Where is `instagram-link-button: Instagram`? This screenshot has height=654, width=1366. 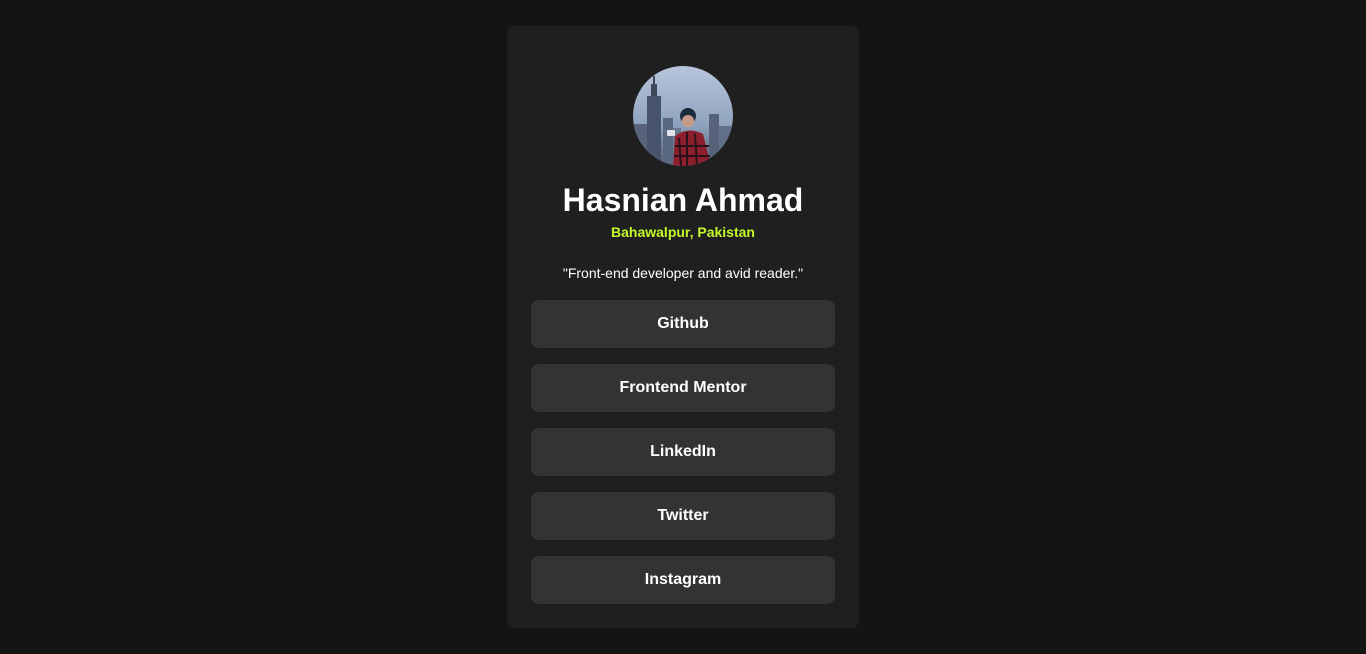 instagram-link-button: Instagram is located at coordinates (683, 580).